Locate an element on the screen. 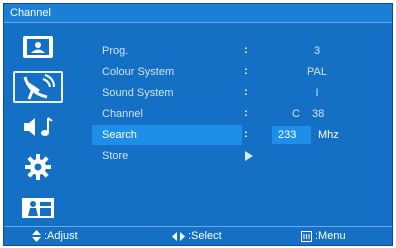  sound-system-row: Sound System : I is located at coordinates (237, 93).